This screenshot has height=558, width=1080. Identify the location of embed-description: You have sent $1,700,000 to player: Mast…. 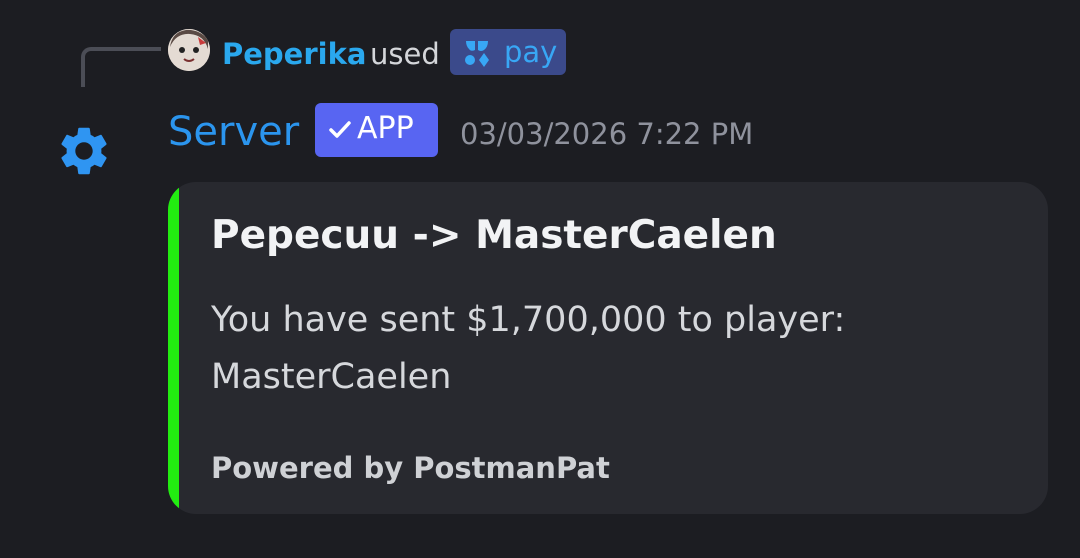
(528, 348).